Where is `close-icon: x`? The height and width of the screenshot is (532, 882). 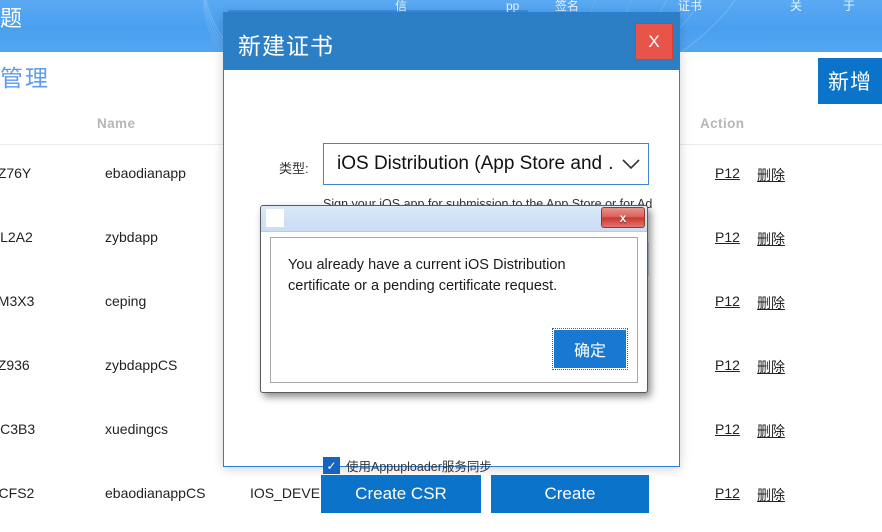 close-icon: x is located at coordinates (623, 217).